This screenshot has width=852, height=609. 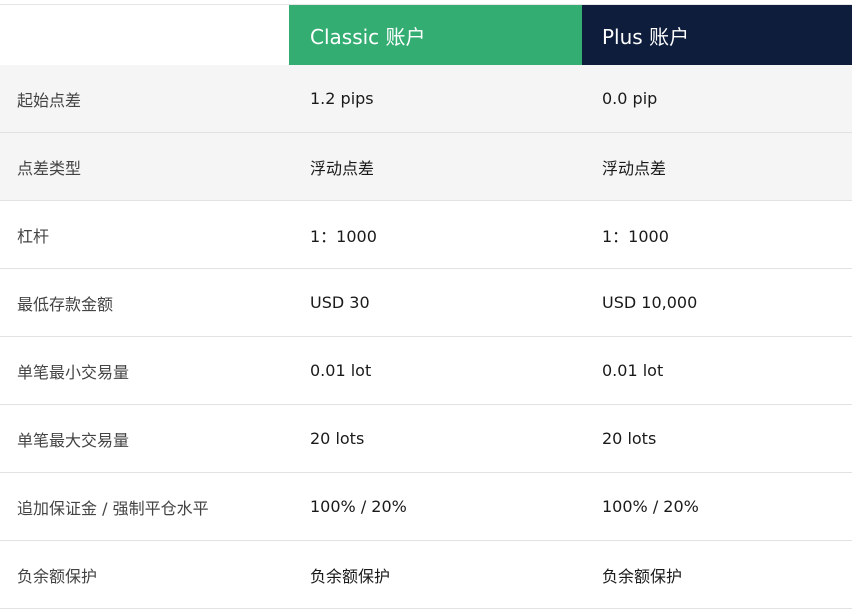 What do you see at coordinates (629, 438) in the screenshot?
I see `plus-value: 20 lots` at bounding box center [629, 438].